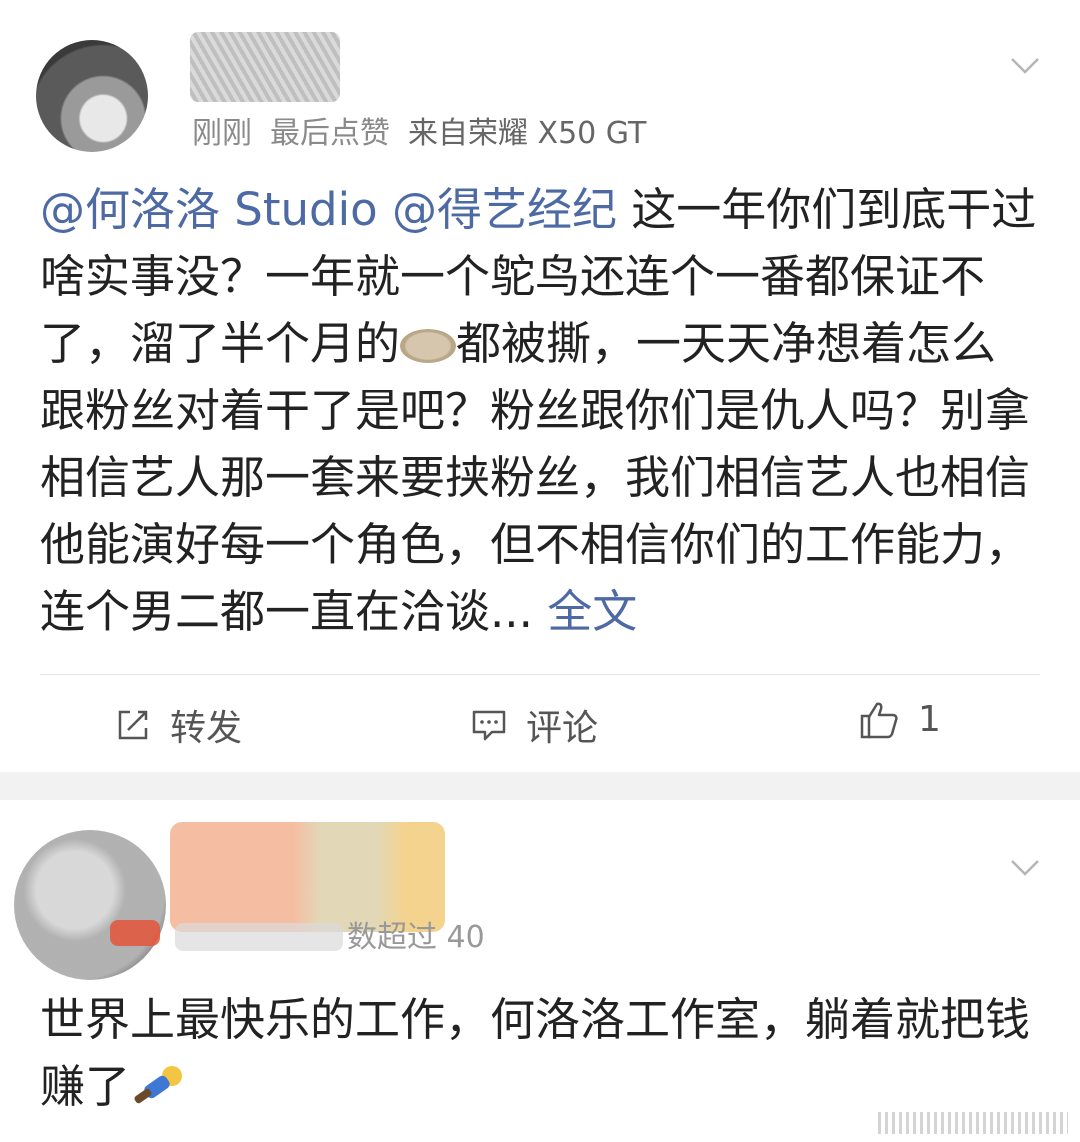 The height and width of the screenshot is (1142, 1080). I want to click on like-button: 1, so click(899, 719).